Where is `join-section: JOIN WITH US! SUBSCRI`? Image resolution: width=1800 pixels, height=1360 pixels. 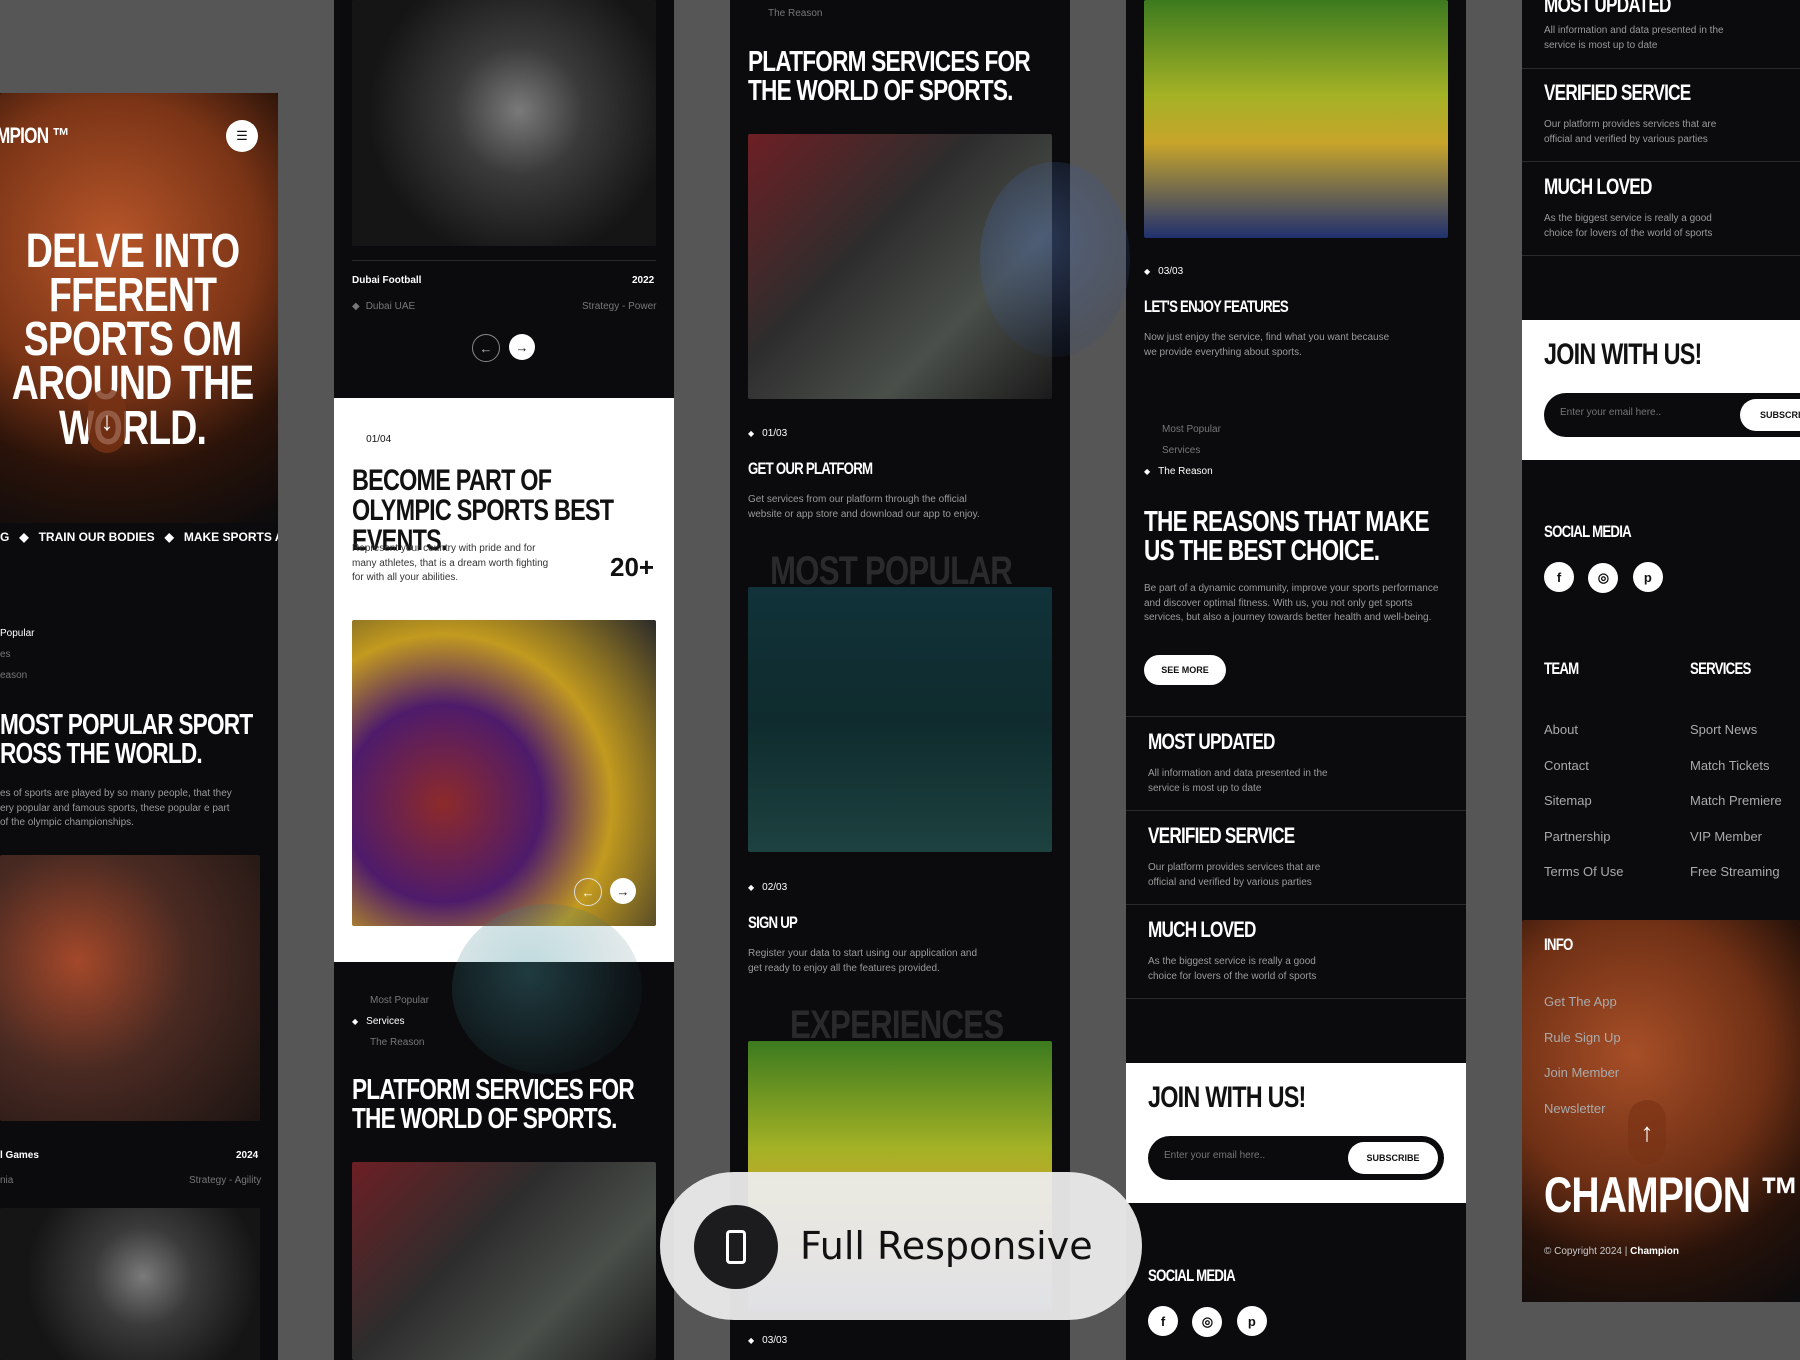 join-section: JOIN WITH US! SUBSCRI is located at coordinates (1661, 390).